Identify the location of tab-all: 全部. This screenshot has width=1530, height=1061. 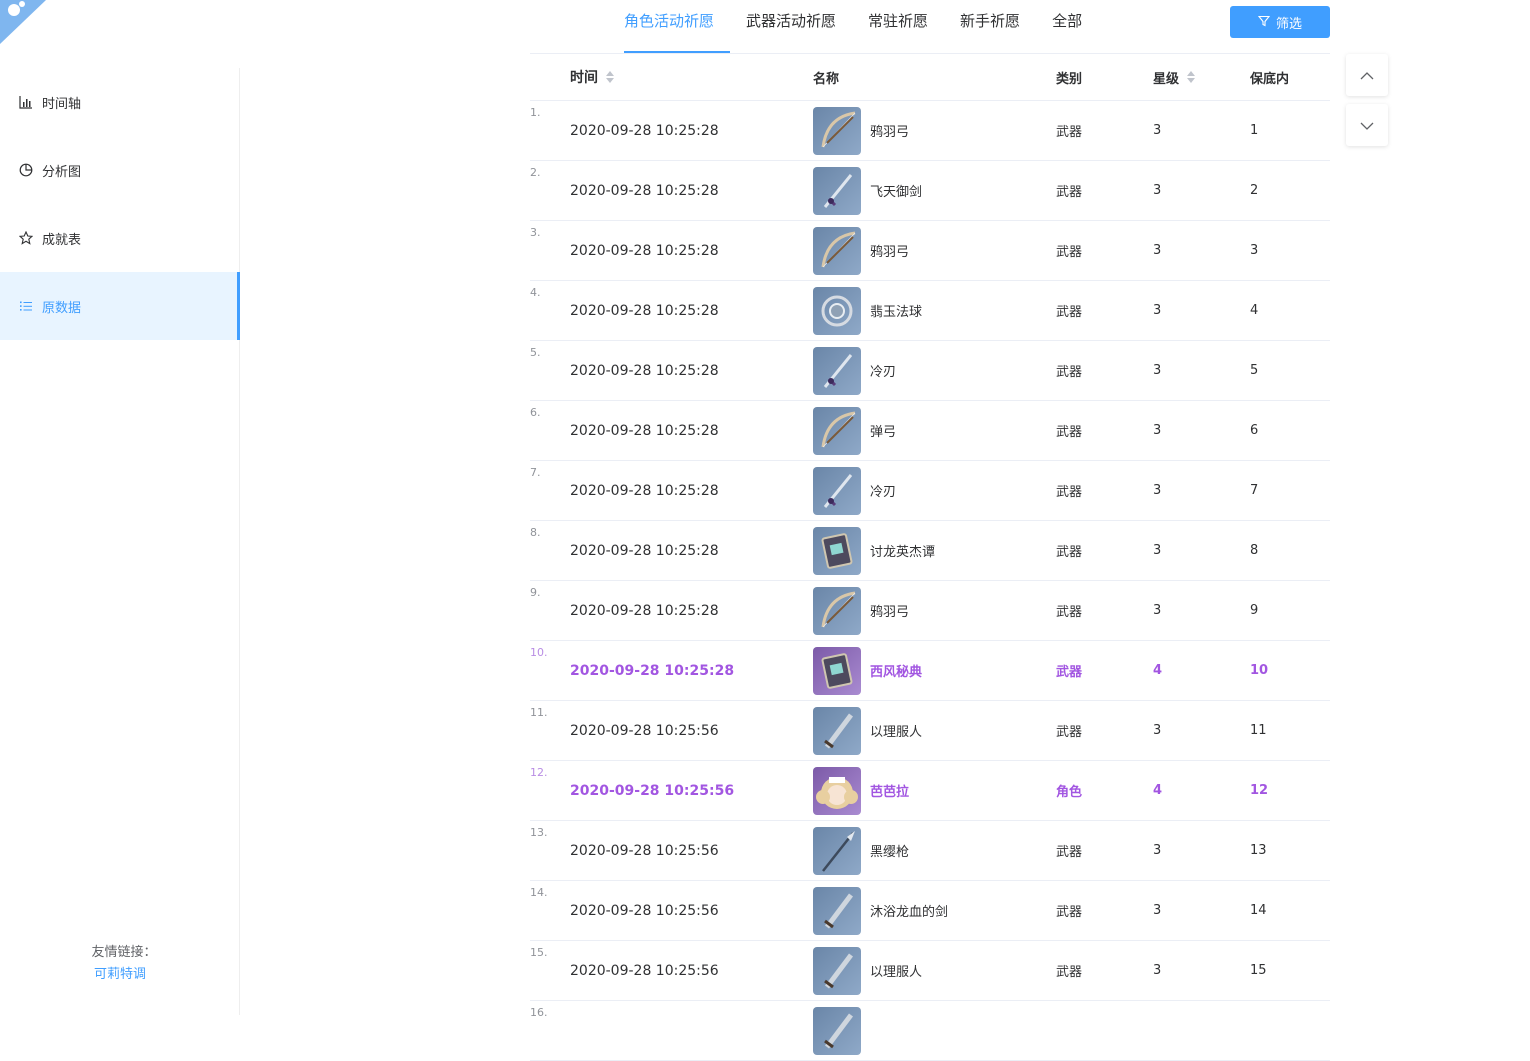
(1067, 21).